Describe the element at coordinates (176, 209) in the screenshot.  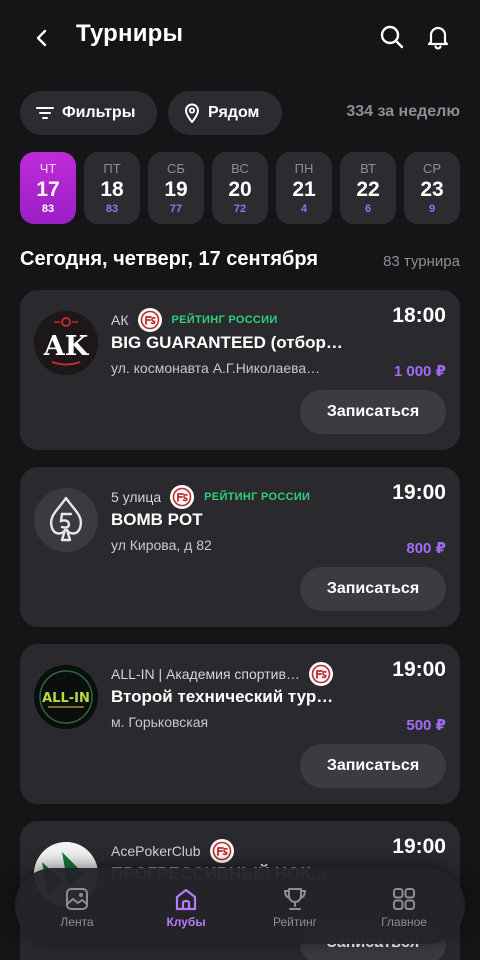
I see `date-count: 77` at that location.